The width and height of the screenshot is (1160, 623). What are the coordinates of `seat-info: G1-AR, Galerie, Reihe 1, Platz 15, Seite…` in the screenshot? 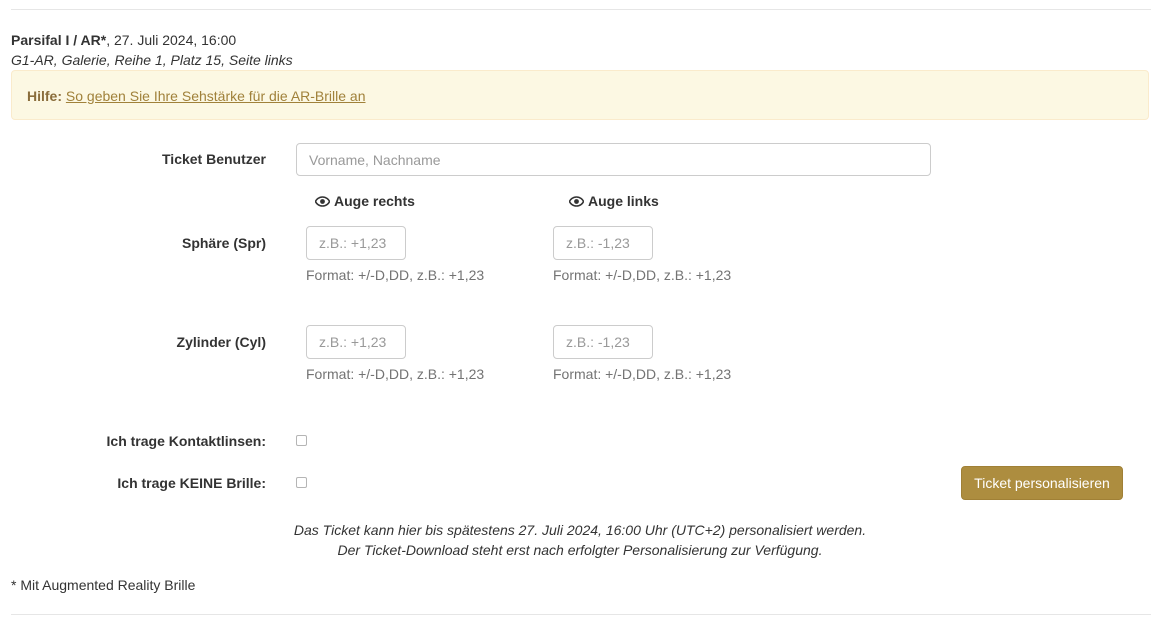 It's located at (152, 60).